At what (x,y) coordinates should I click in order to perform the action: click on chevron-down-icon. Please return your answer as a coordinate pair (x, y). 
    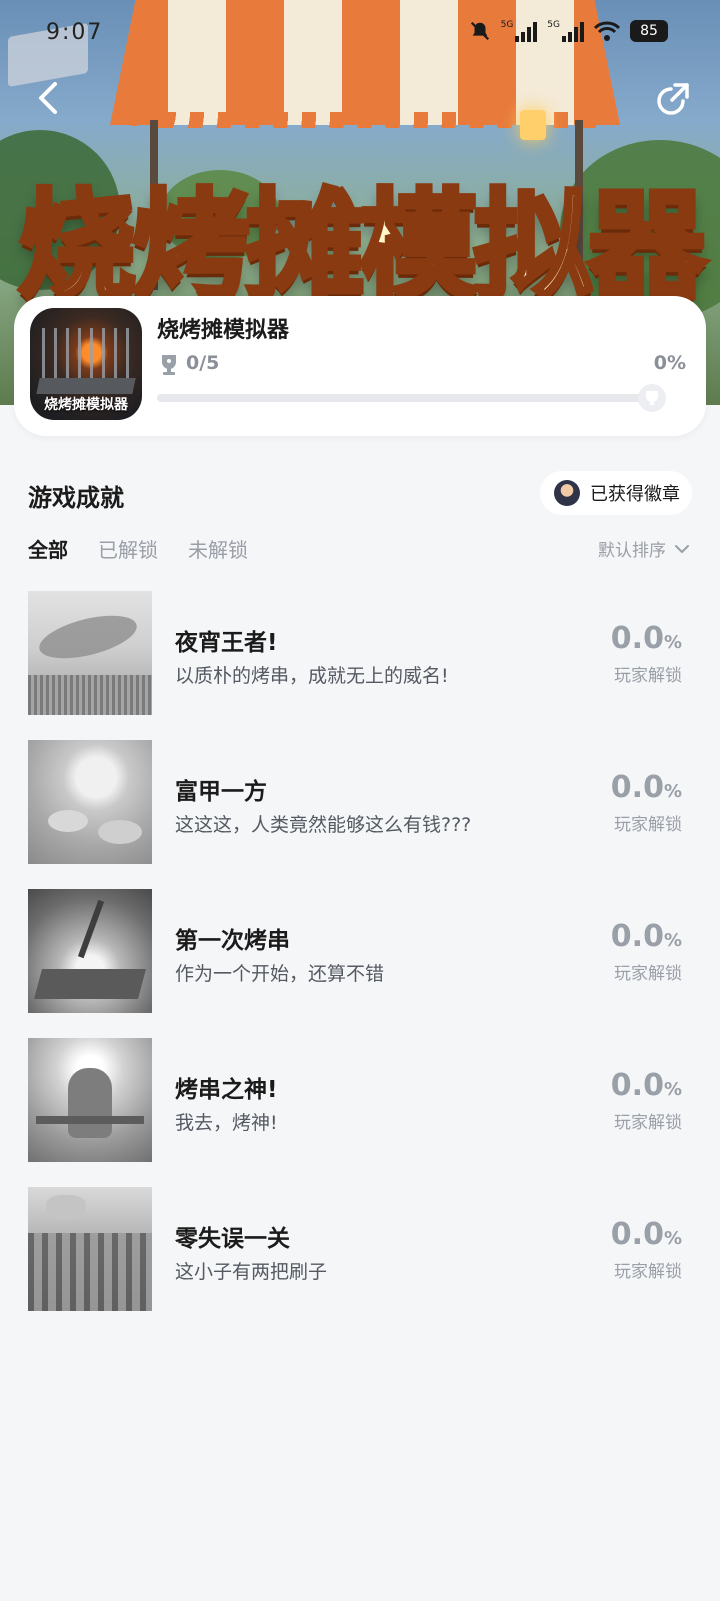
    Looking at the image, I should click on (682, 548).